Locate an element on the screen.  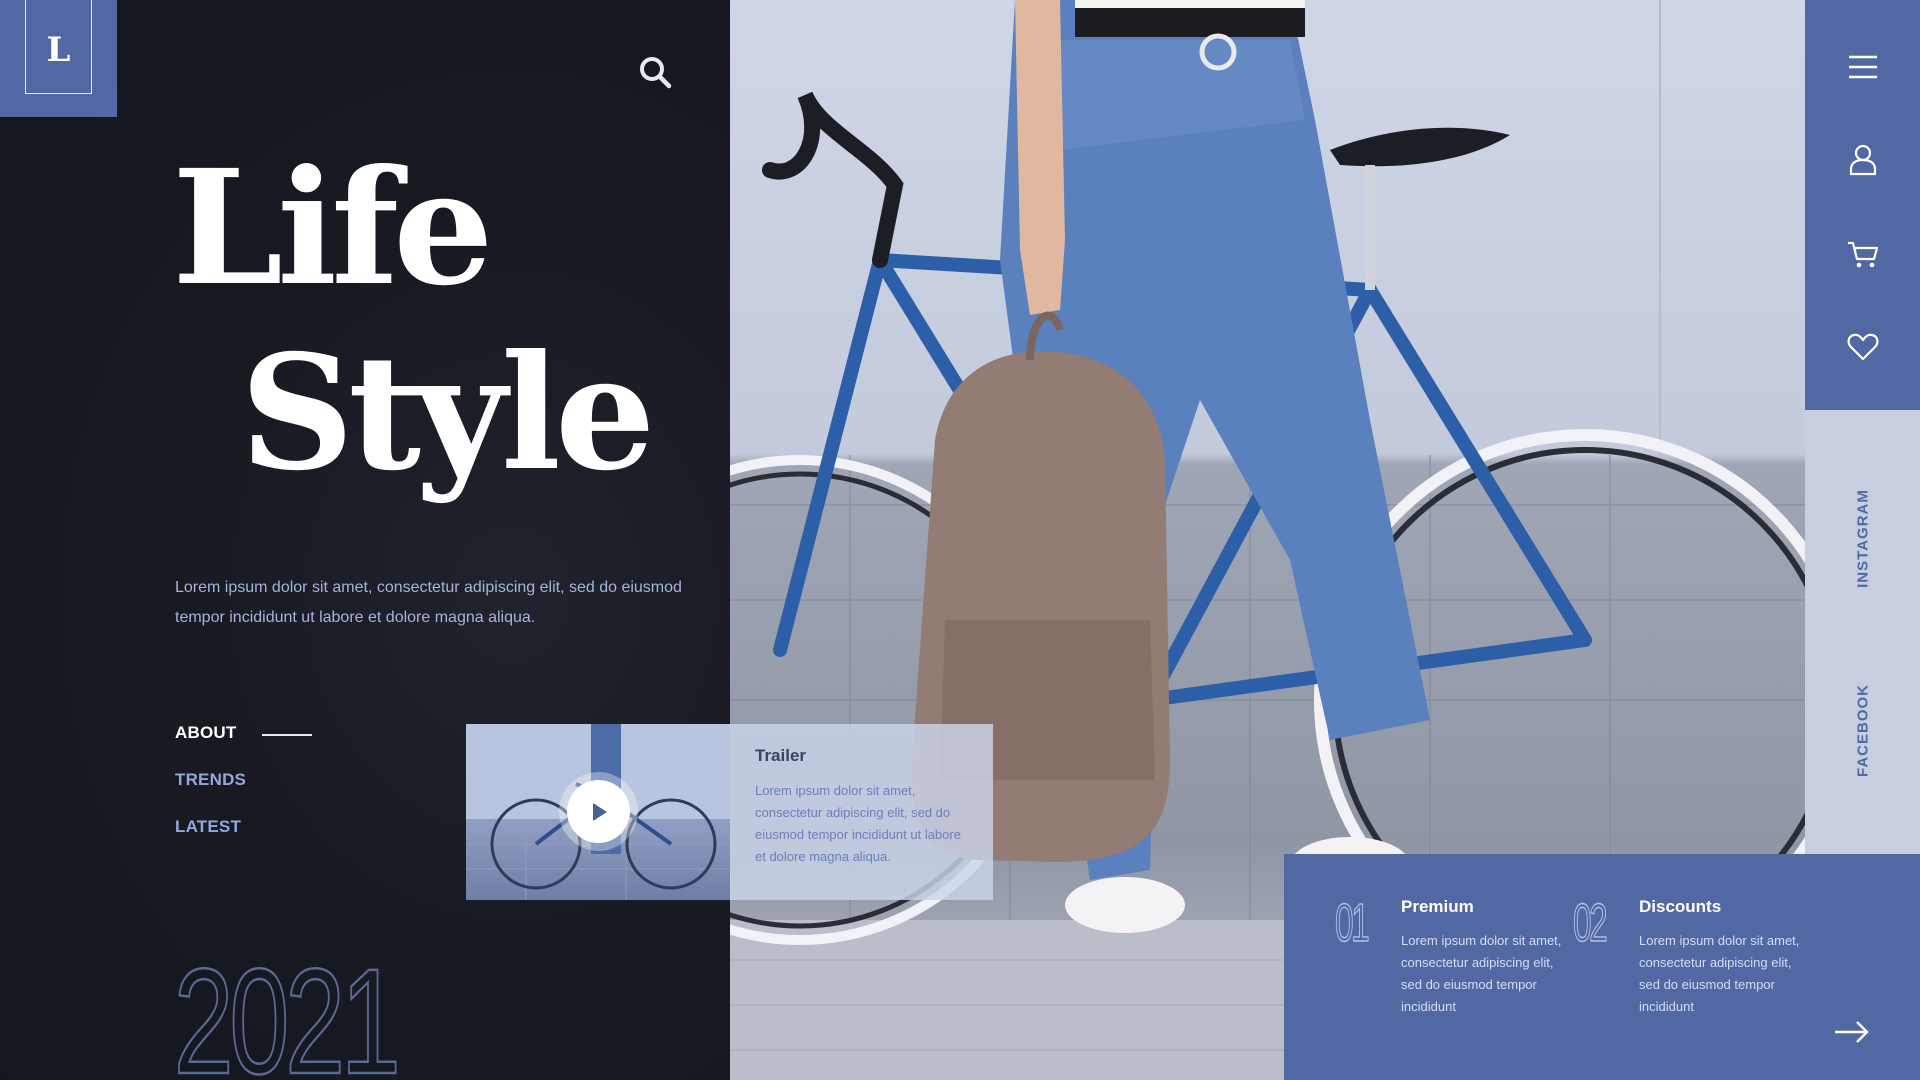
year-outline: 2021 is located at coordinates (287, 1017).